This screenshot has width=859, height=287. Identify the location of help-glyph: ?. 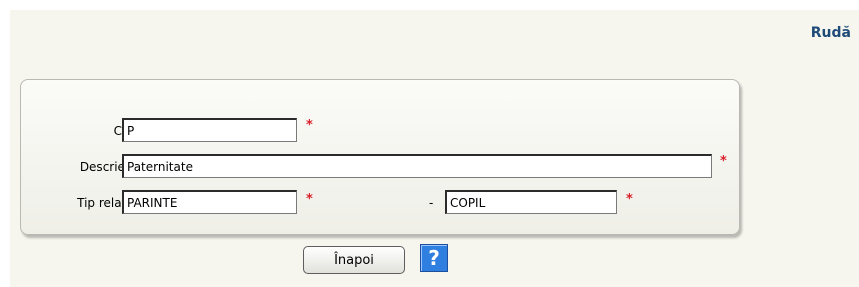
(434, 258).